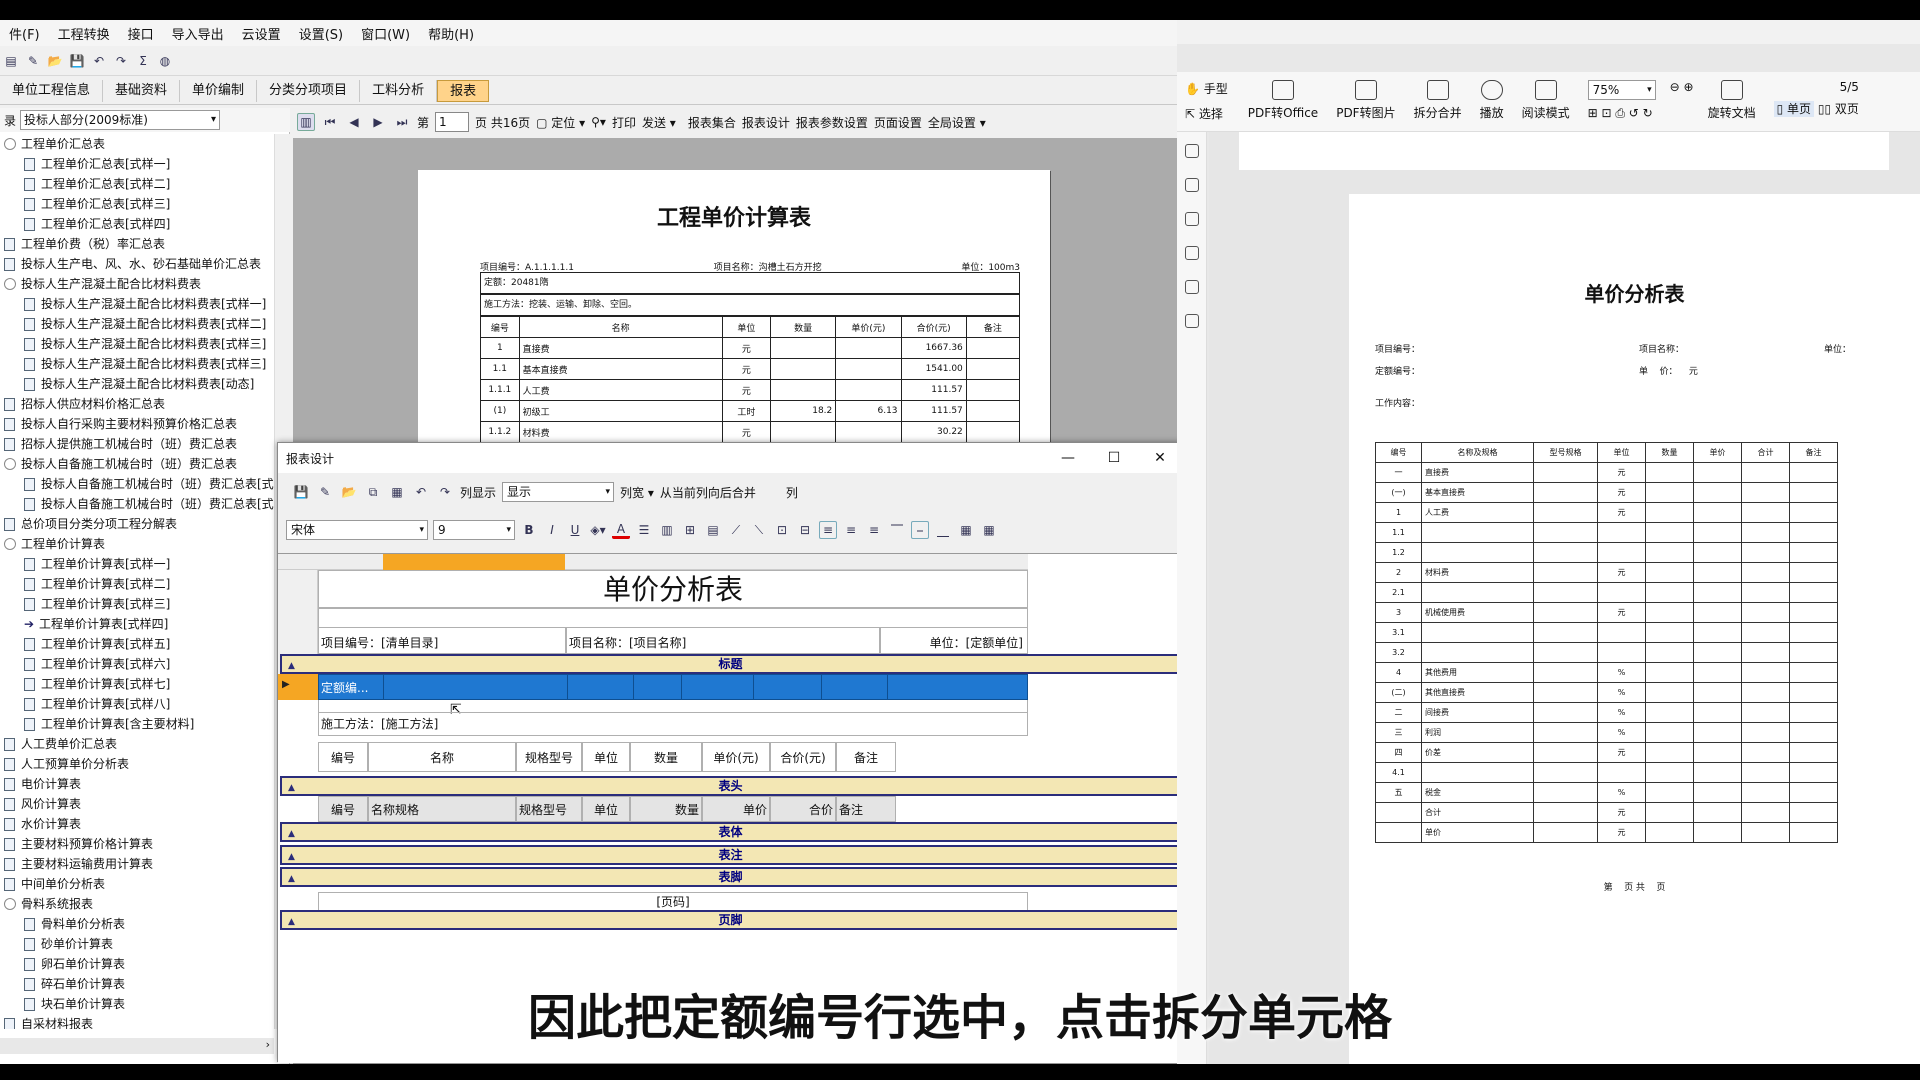 This screenshot has height=1080, width=1920. Describe the element at coordinates (137, 884) in the screenshot. I see `tree-item: 中间单价分析表` at that location.